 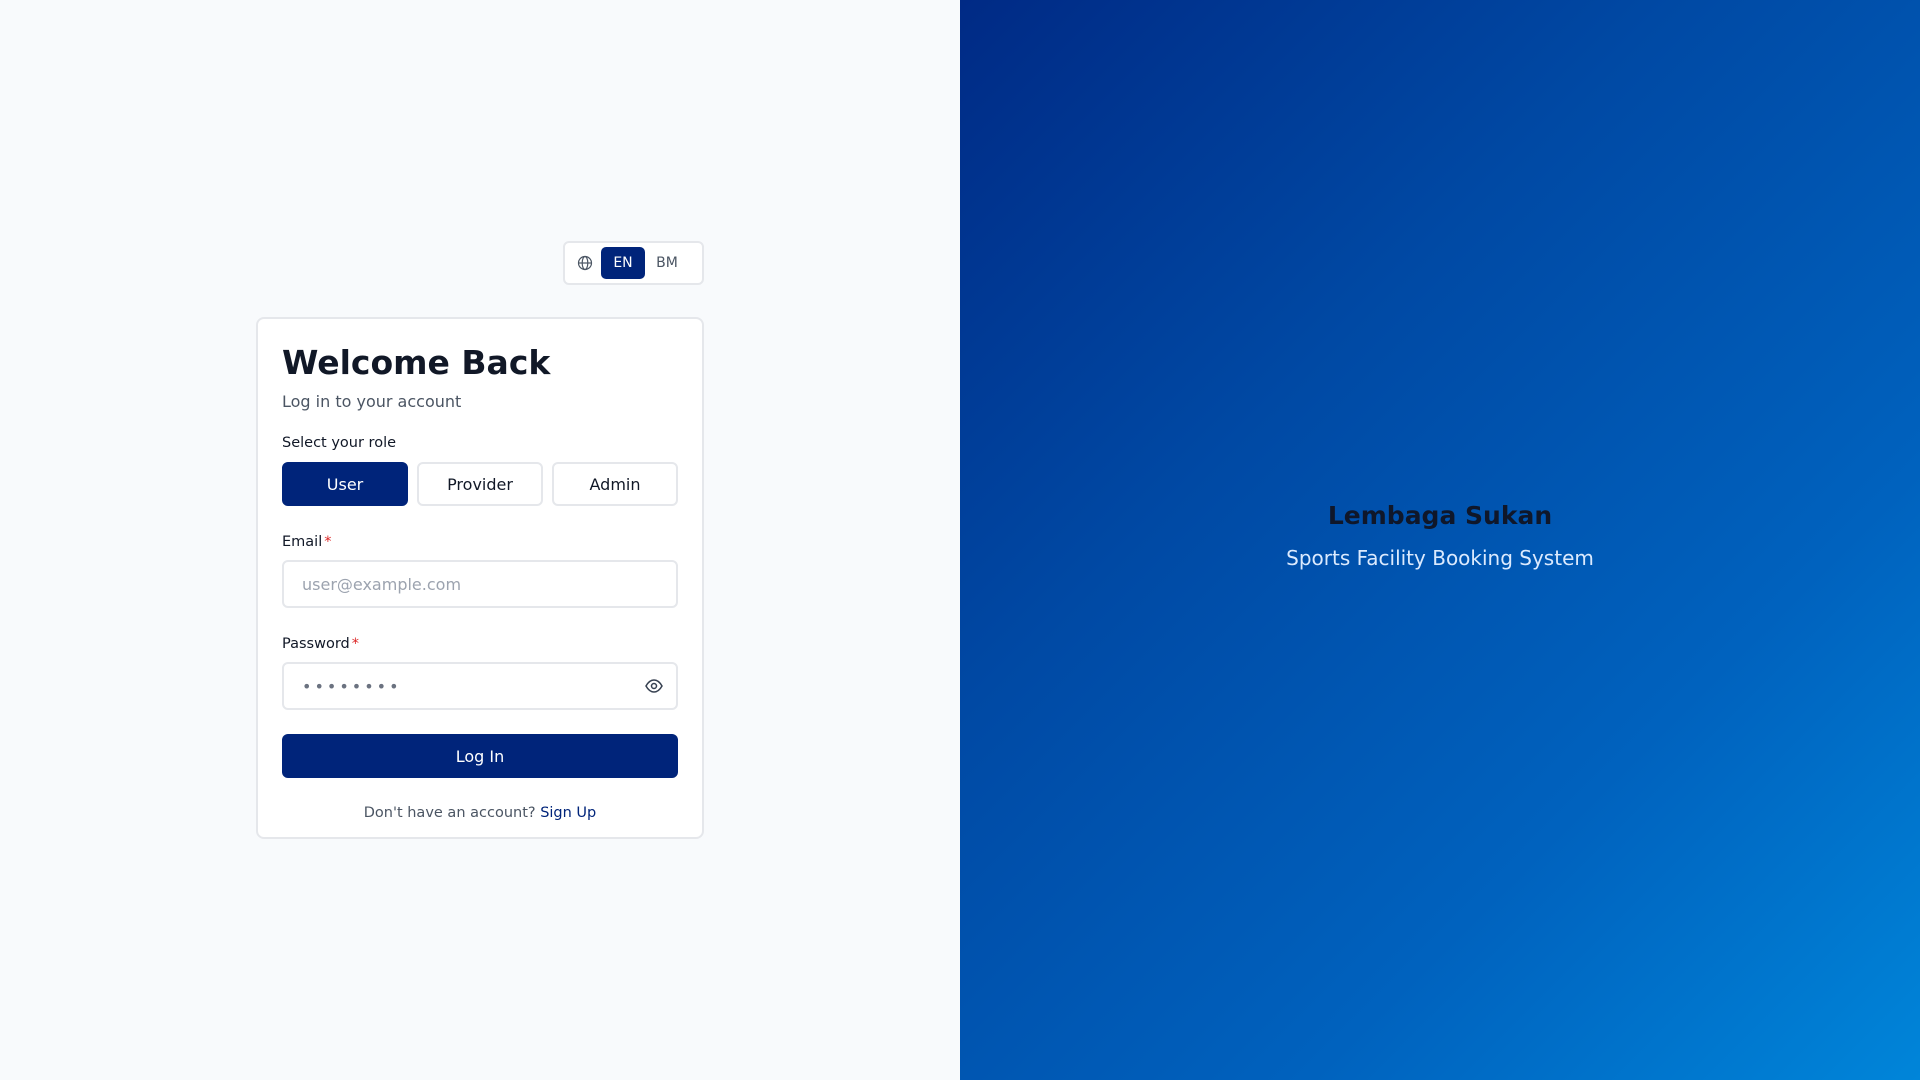 I want to click on role-label: Select your role, so click(x=339, y=443).